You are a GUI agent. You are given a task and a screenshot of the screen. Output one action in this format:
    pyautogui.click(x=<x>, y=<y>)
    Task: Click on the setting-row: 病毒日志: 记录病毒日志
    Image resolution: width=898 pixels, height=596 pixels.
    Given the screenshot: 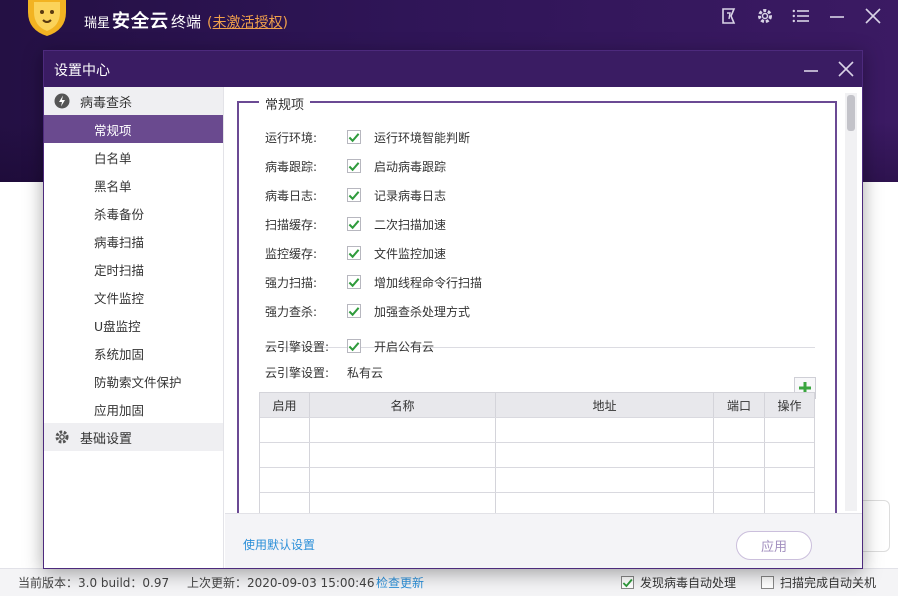 What is the action you would take?
    pyautogui.click(x=355, y=195)
    